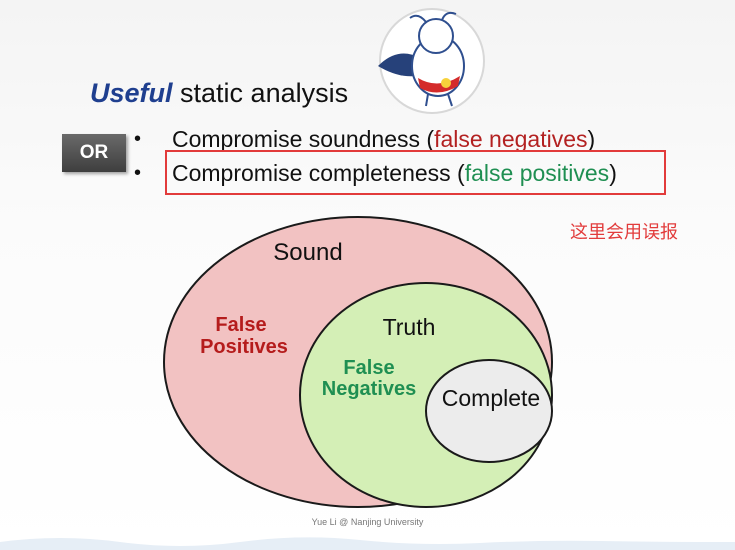 This screenshot has height=550, width=735. I want to click on or-badge: OR, so click(94, 153).